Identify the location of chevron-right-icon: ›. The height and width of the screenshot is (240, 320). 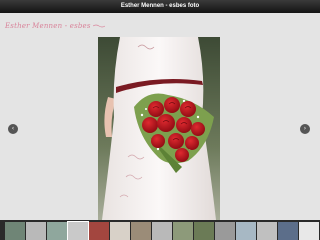
(305, 128).